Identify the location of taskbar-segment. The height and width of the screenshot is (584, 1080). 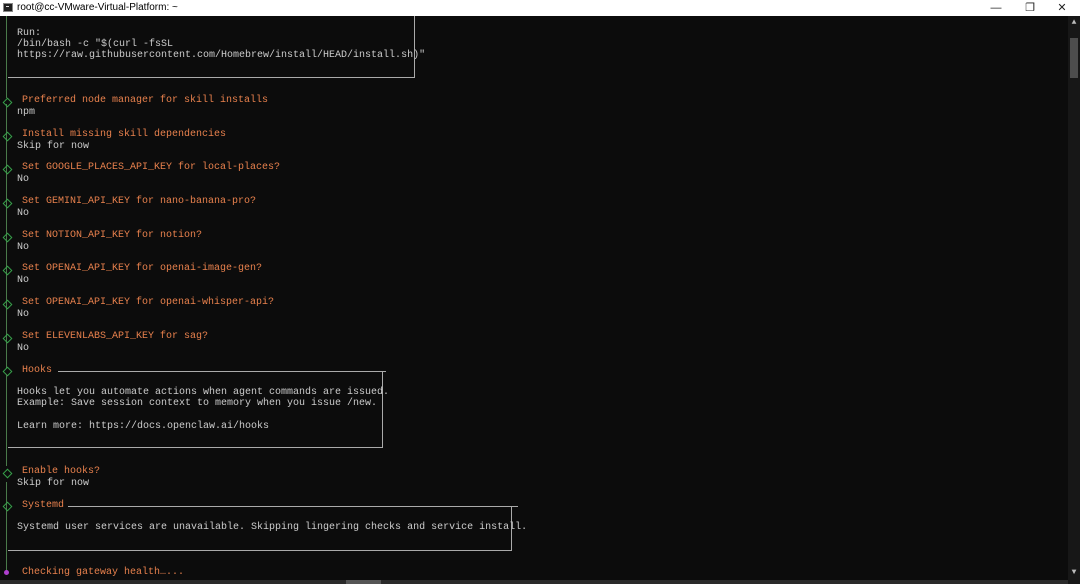
(363, 582).